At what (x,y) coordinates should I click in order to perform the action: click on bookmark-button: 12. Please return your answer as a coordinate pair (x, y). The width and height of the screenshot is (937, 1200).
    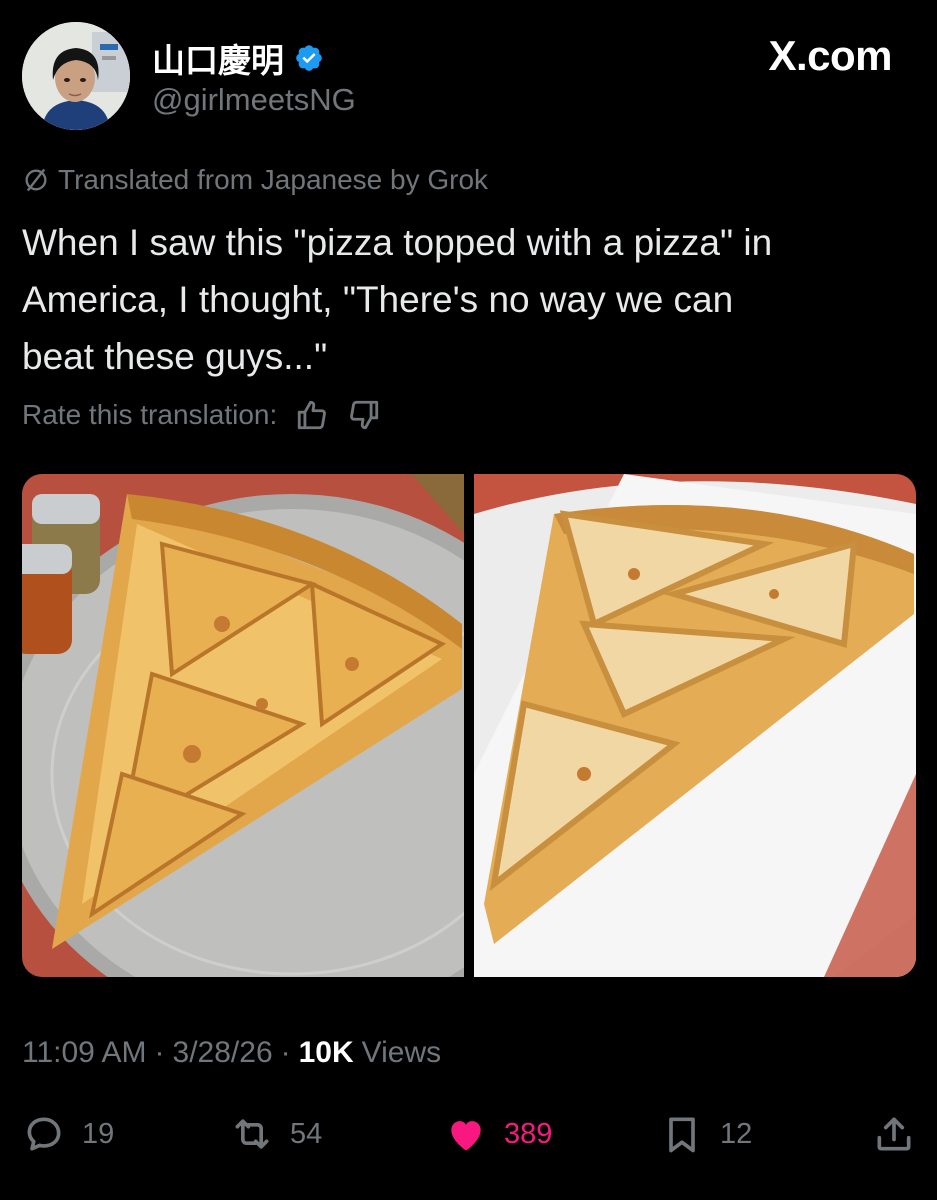
    Looking at the image, I should click on (706, 1134).